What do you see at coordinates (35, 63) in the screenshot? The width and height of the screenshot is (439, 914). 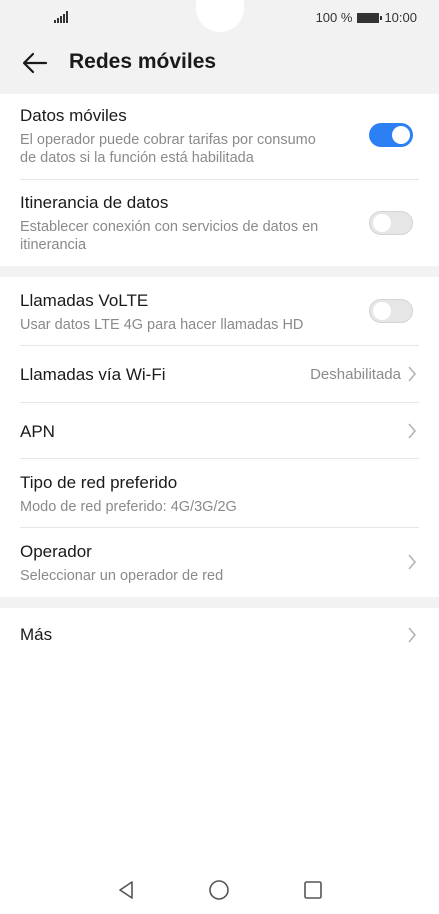 I see `back-arrow-icon` at bounding box center [35, 63].